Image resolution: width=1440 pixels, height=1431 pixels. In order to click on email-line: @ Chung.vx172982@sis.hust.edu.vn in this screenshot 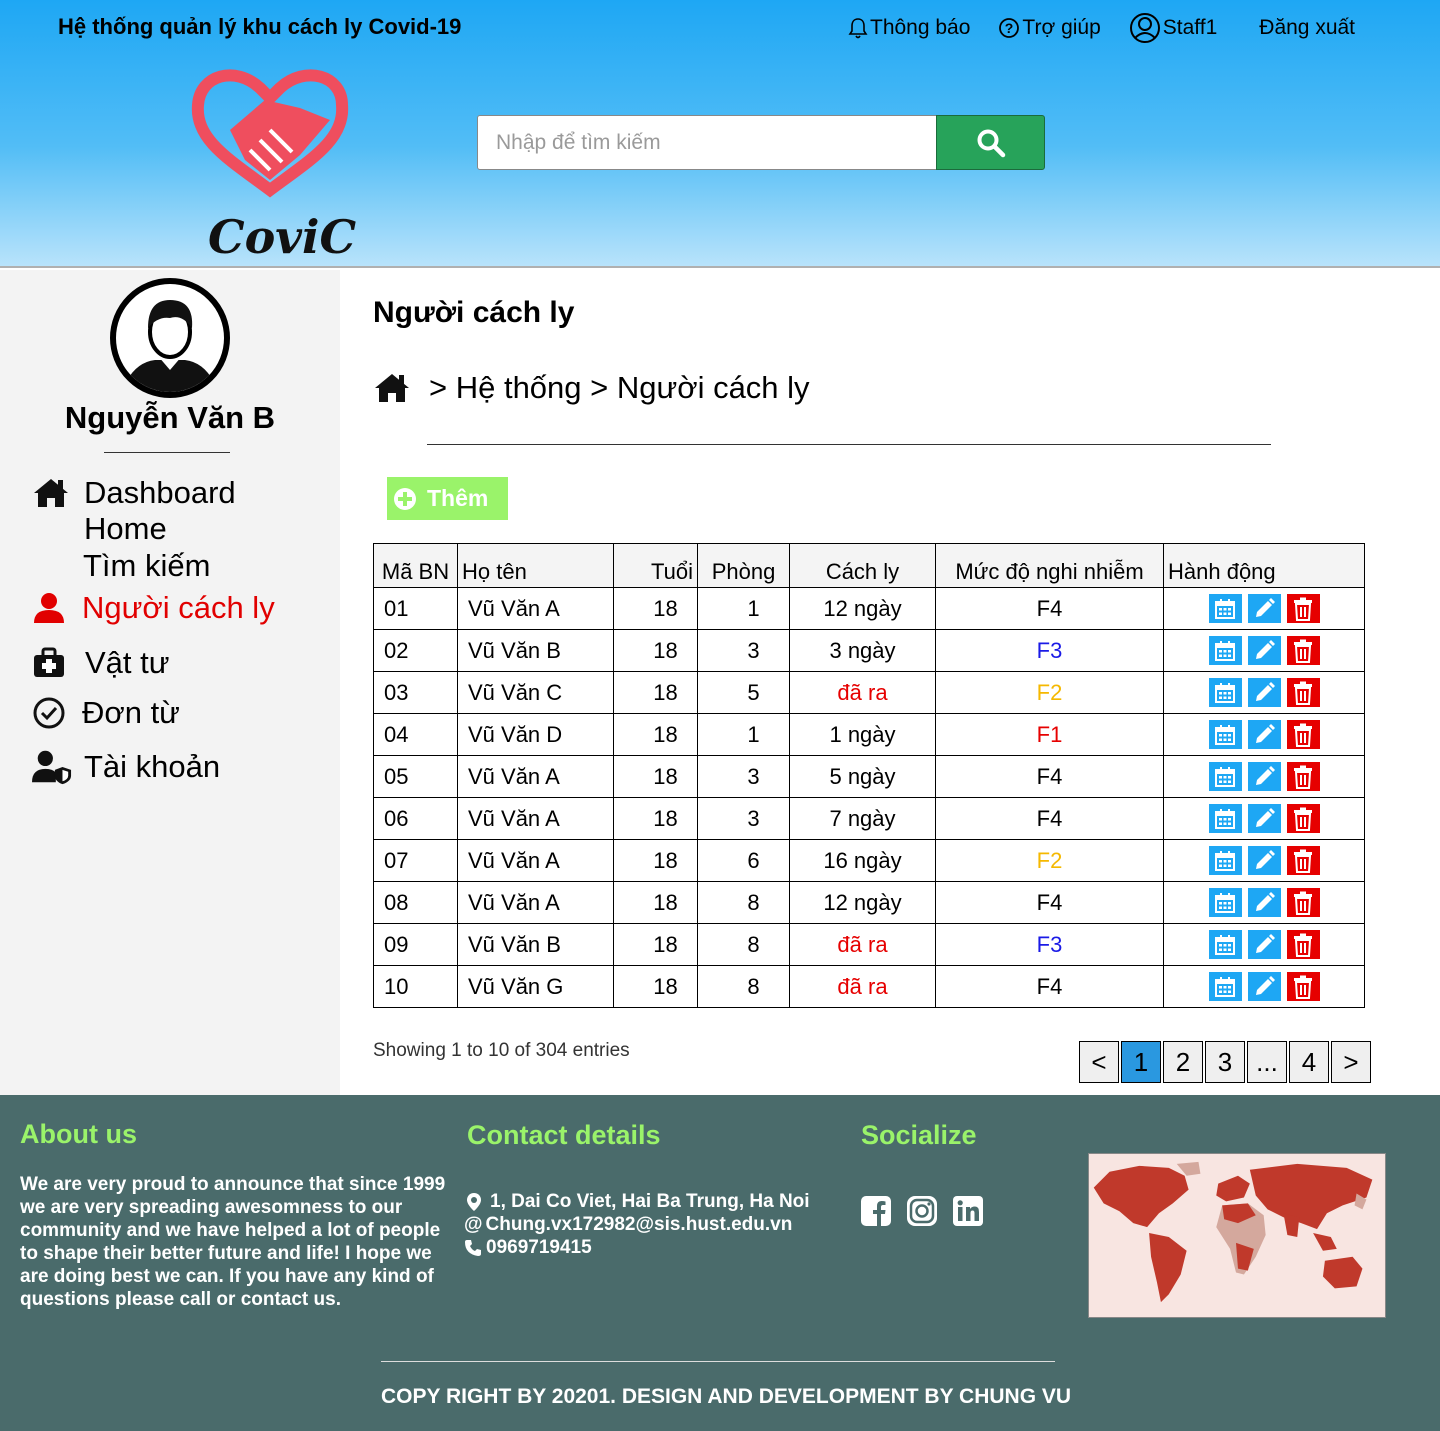, I will do `click(637, 1224)`.